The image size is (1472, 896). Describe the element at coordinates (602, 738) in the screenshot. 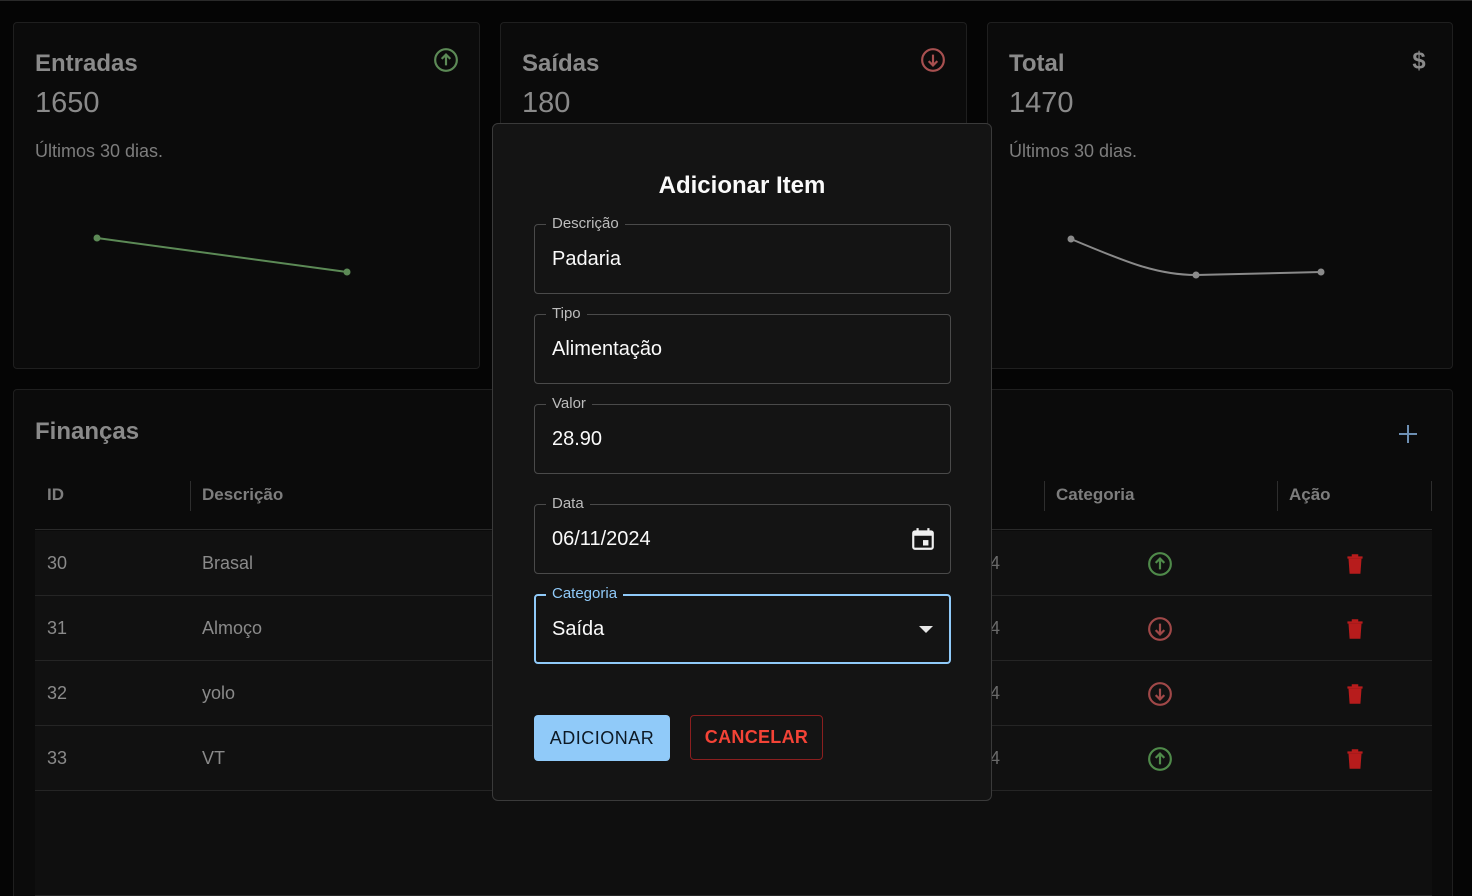

I see `adicionar-button: ADICIONAR` at that location.